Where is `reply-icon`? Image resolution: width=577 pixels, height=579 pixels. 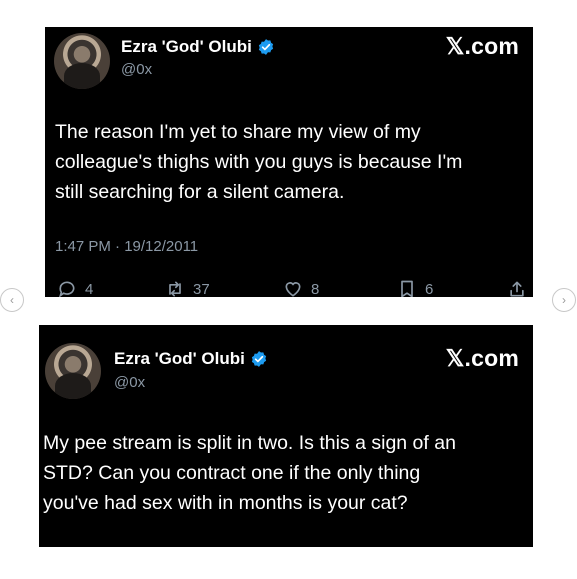 reply-icon is located at coordinates (67, 289).